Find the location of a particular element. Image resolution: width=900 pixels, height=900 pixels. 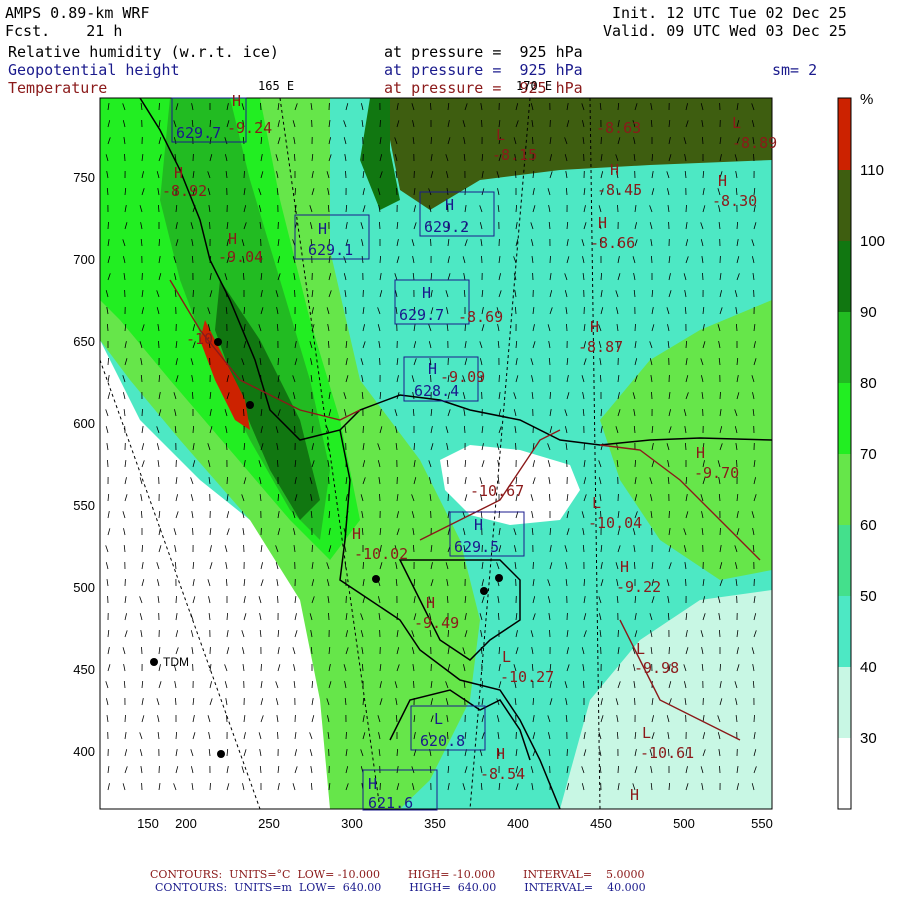

height-value: 629.5 is located at coordinates (476, 547).